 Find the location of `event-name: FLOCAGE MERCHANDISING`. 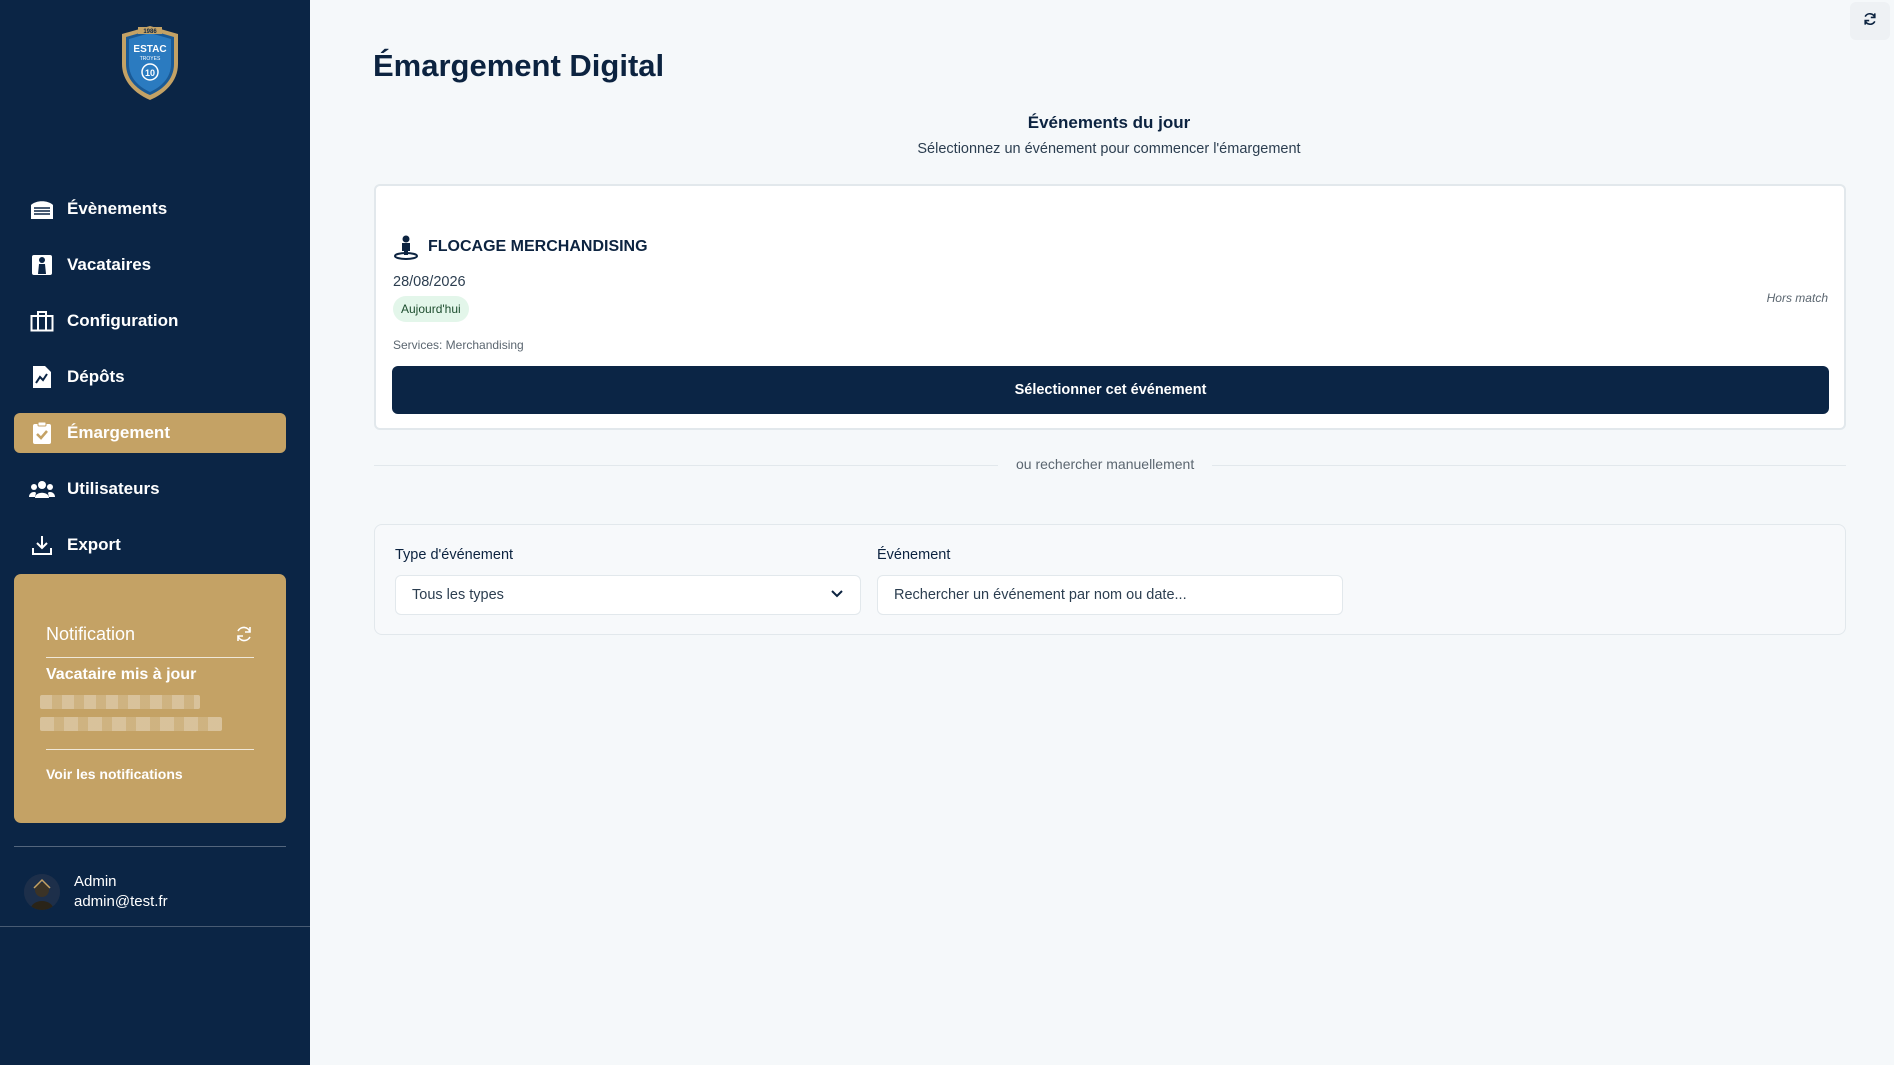

event-name: FLOCAGE MERCHANDISING is located at coordinates (538, 246).